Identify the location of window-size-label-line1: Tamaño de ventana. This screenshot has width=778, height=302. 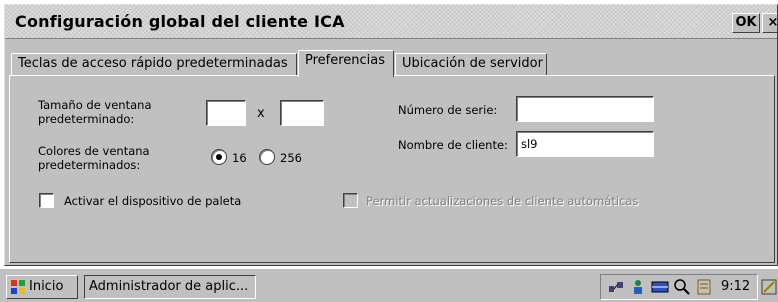
(95, 105).